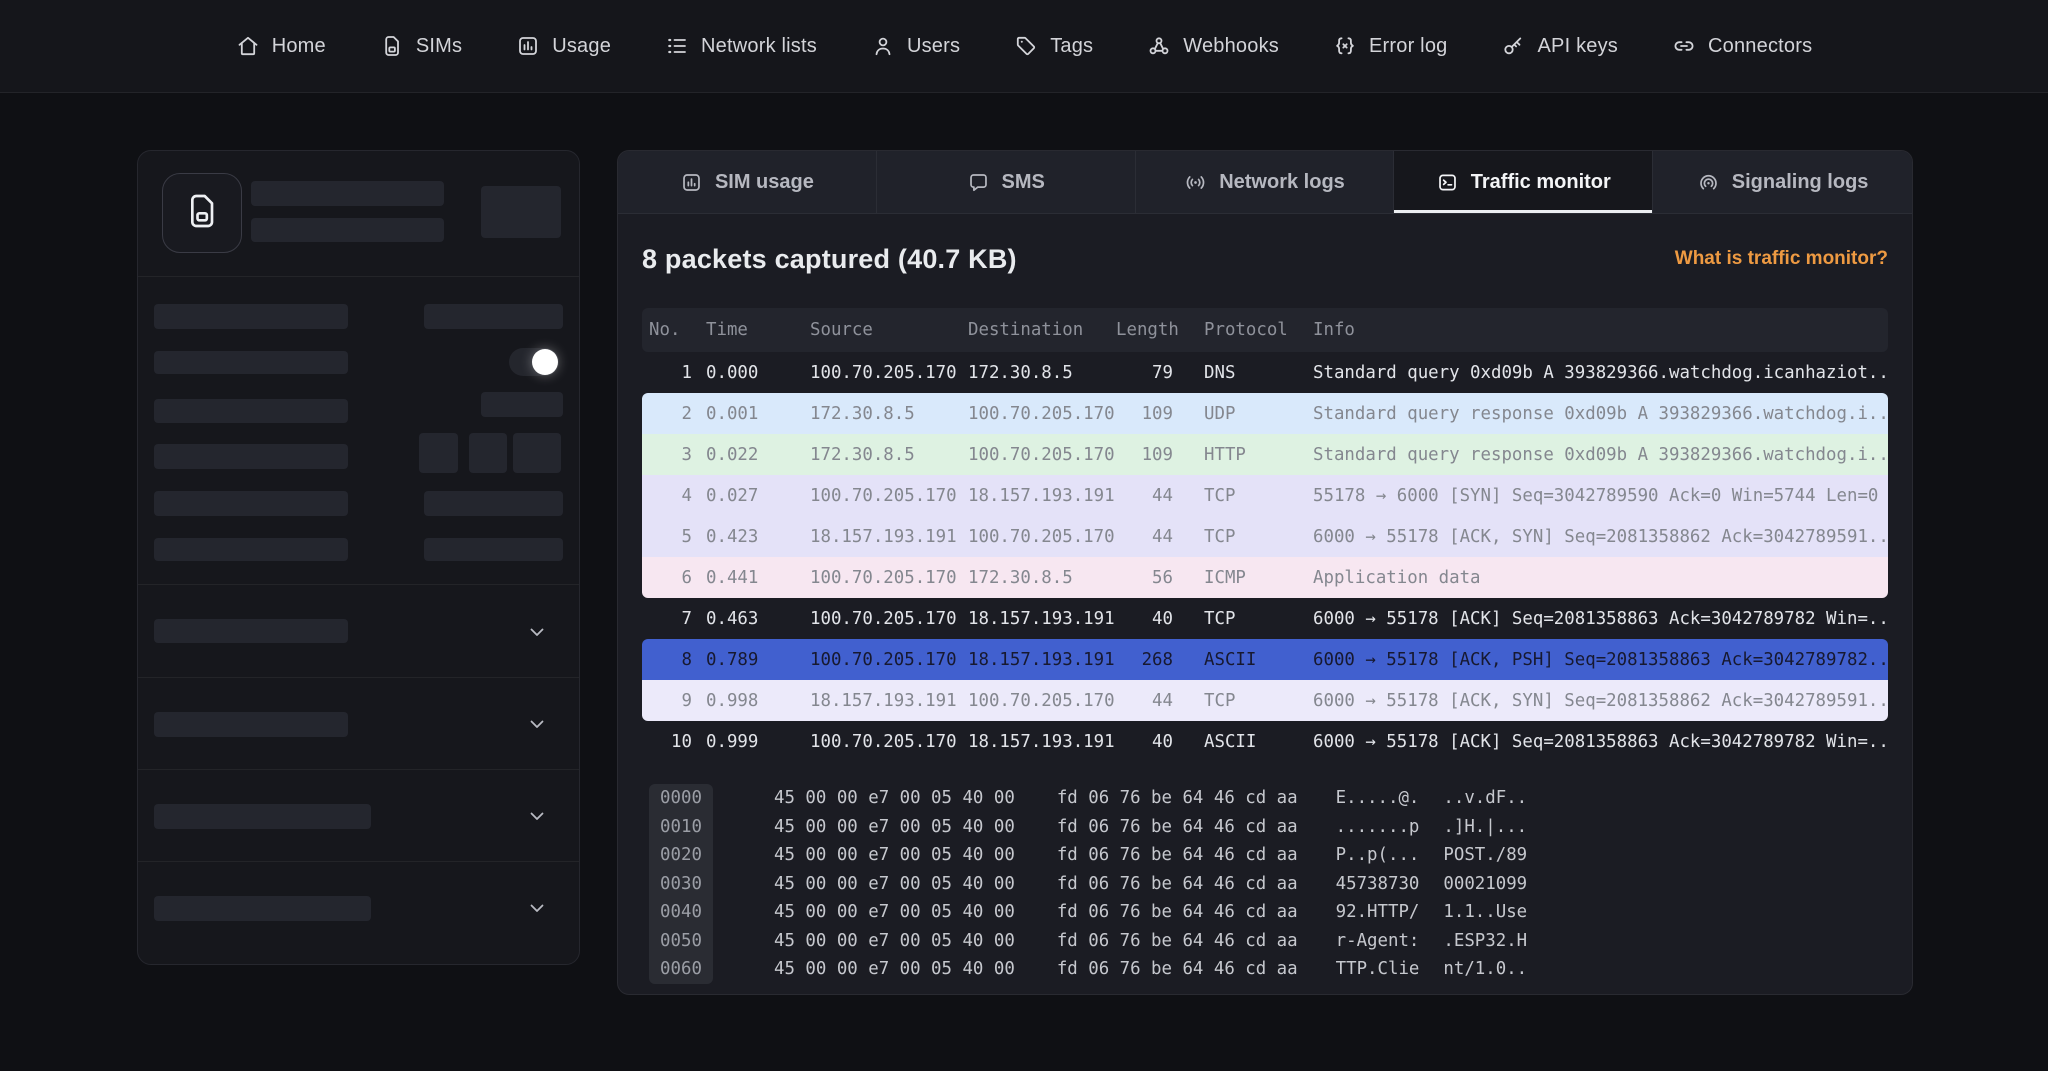  Describe the element at coordinates (1559, 46) in the screenshot. I see `nav-item-api-keys: API keys` at that location.